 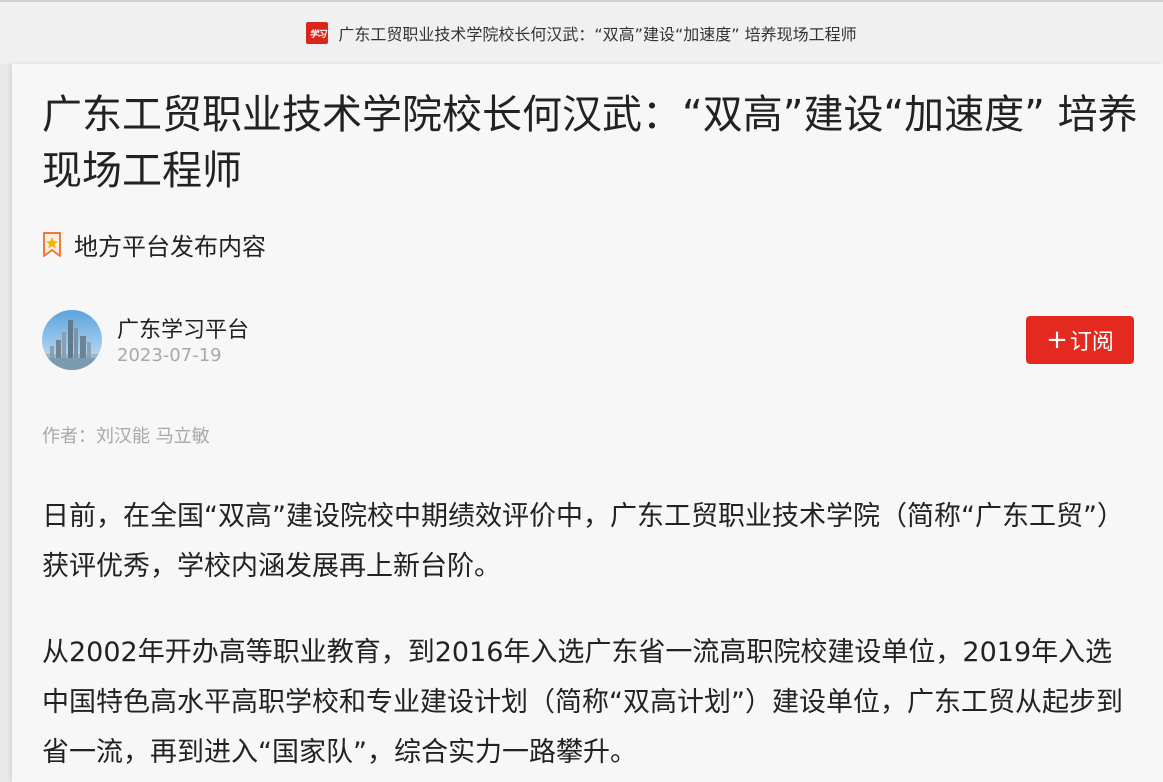 What do you see at coordinates (1091, 342) in the screenshot?
I see `subscribe-label: 订阅` at bounding box center [1091, 342].